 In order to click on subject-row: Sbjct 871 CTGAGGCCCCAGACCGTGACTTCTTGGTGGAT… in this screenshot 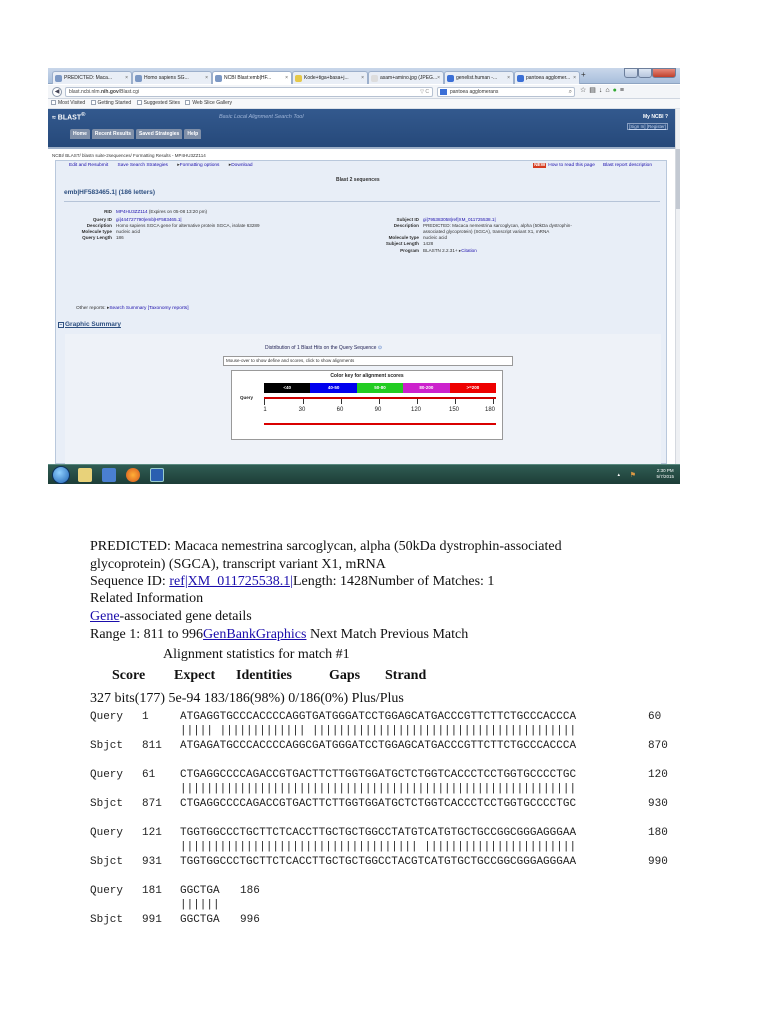, I will do `click(385, 804)`.